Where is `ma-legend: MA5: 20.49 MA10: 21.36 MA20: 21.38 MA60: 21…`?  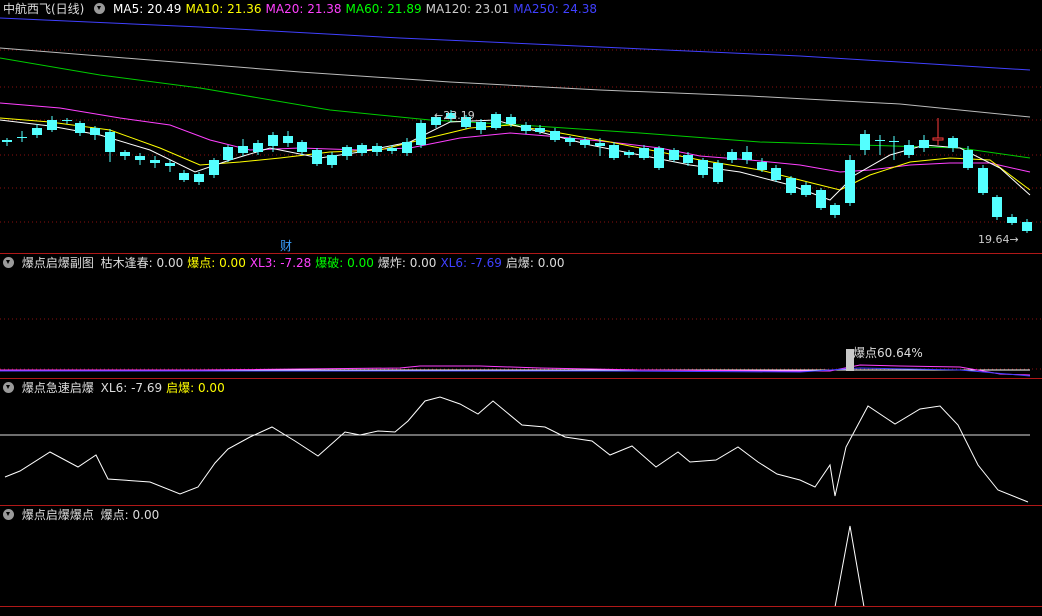
ma-legend: MA5: 20.49 MA10: 21.36 MA20: 21.38 MA60: 21… is located at coordinates (357, 9).